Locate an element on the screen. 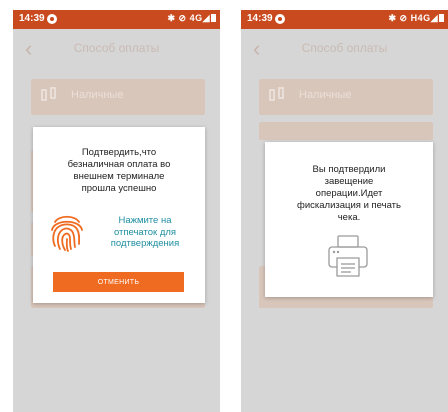  status-icons: ✱ ⊘ H4G◢ is located at coordinates (416, 18).